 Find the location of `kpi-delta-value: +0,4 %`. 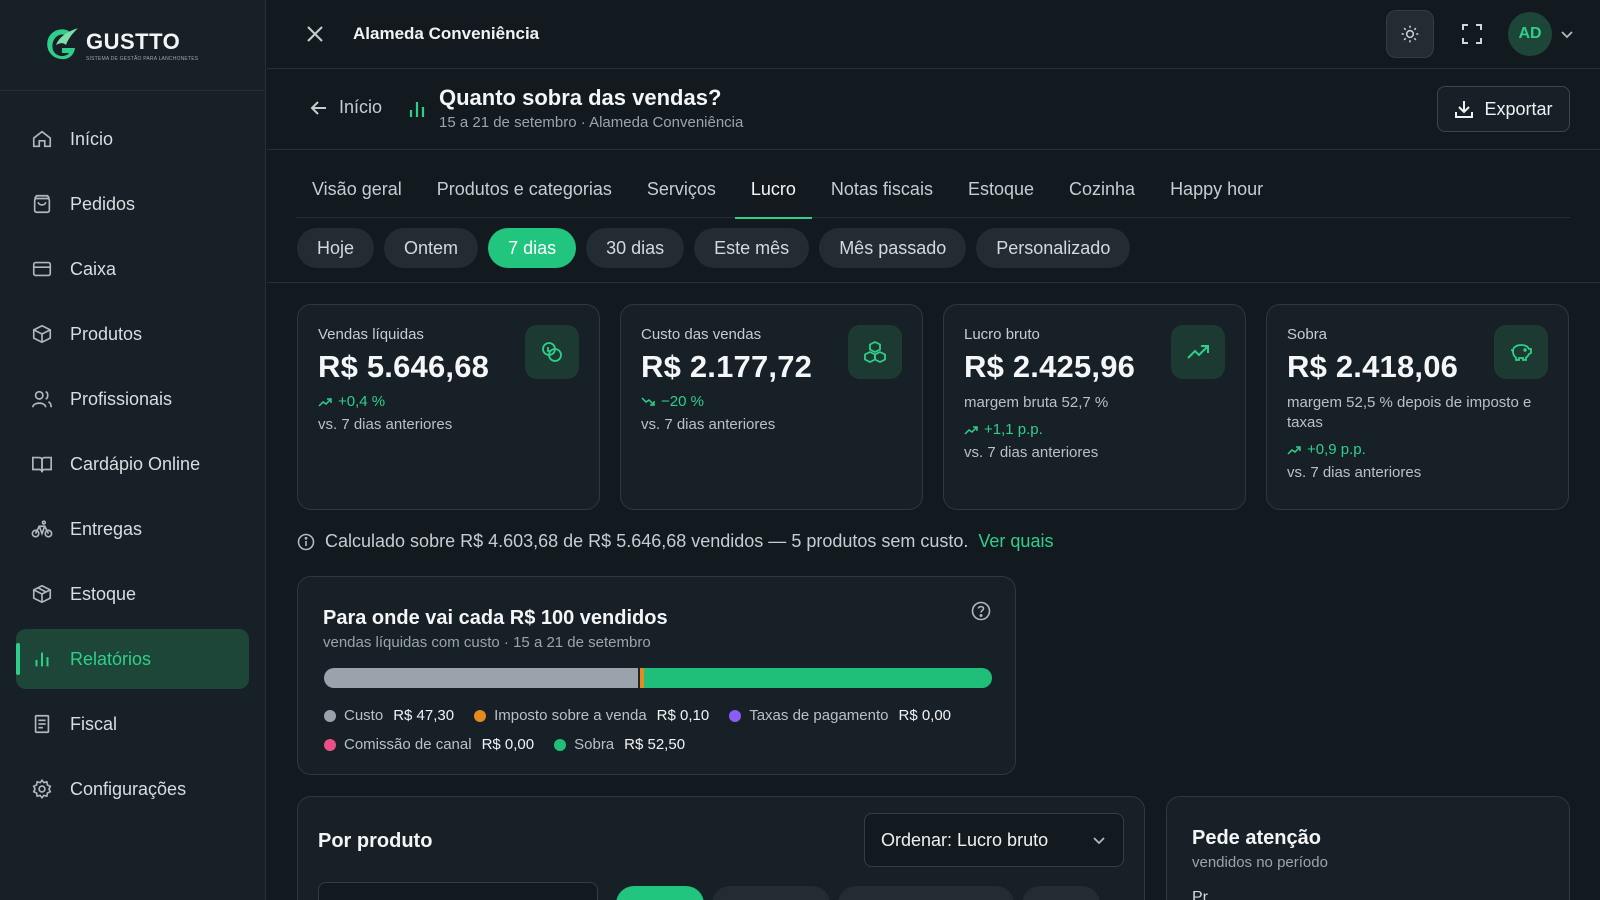

kpi-delta-value: +0,4 % is located at coordinates (362, 401).